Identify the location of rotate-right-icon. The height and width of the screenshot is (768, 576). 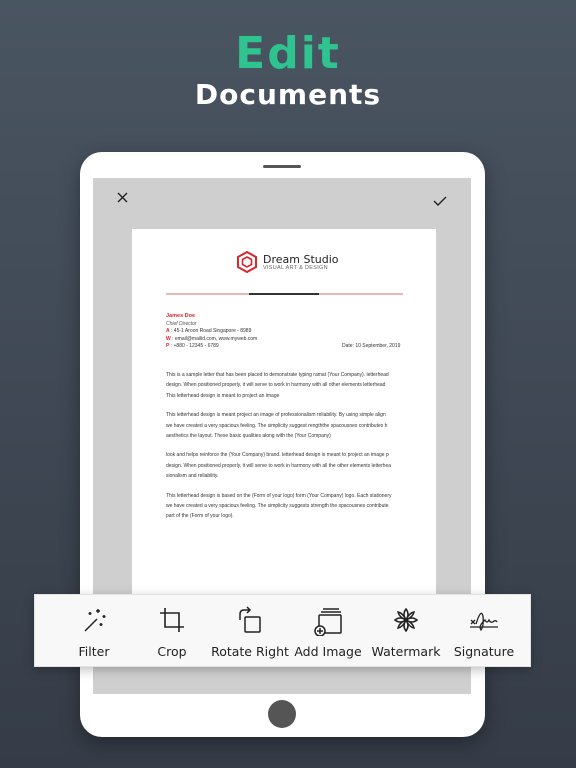
(250, 619).